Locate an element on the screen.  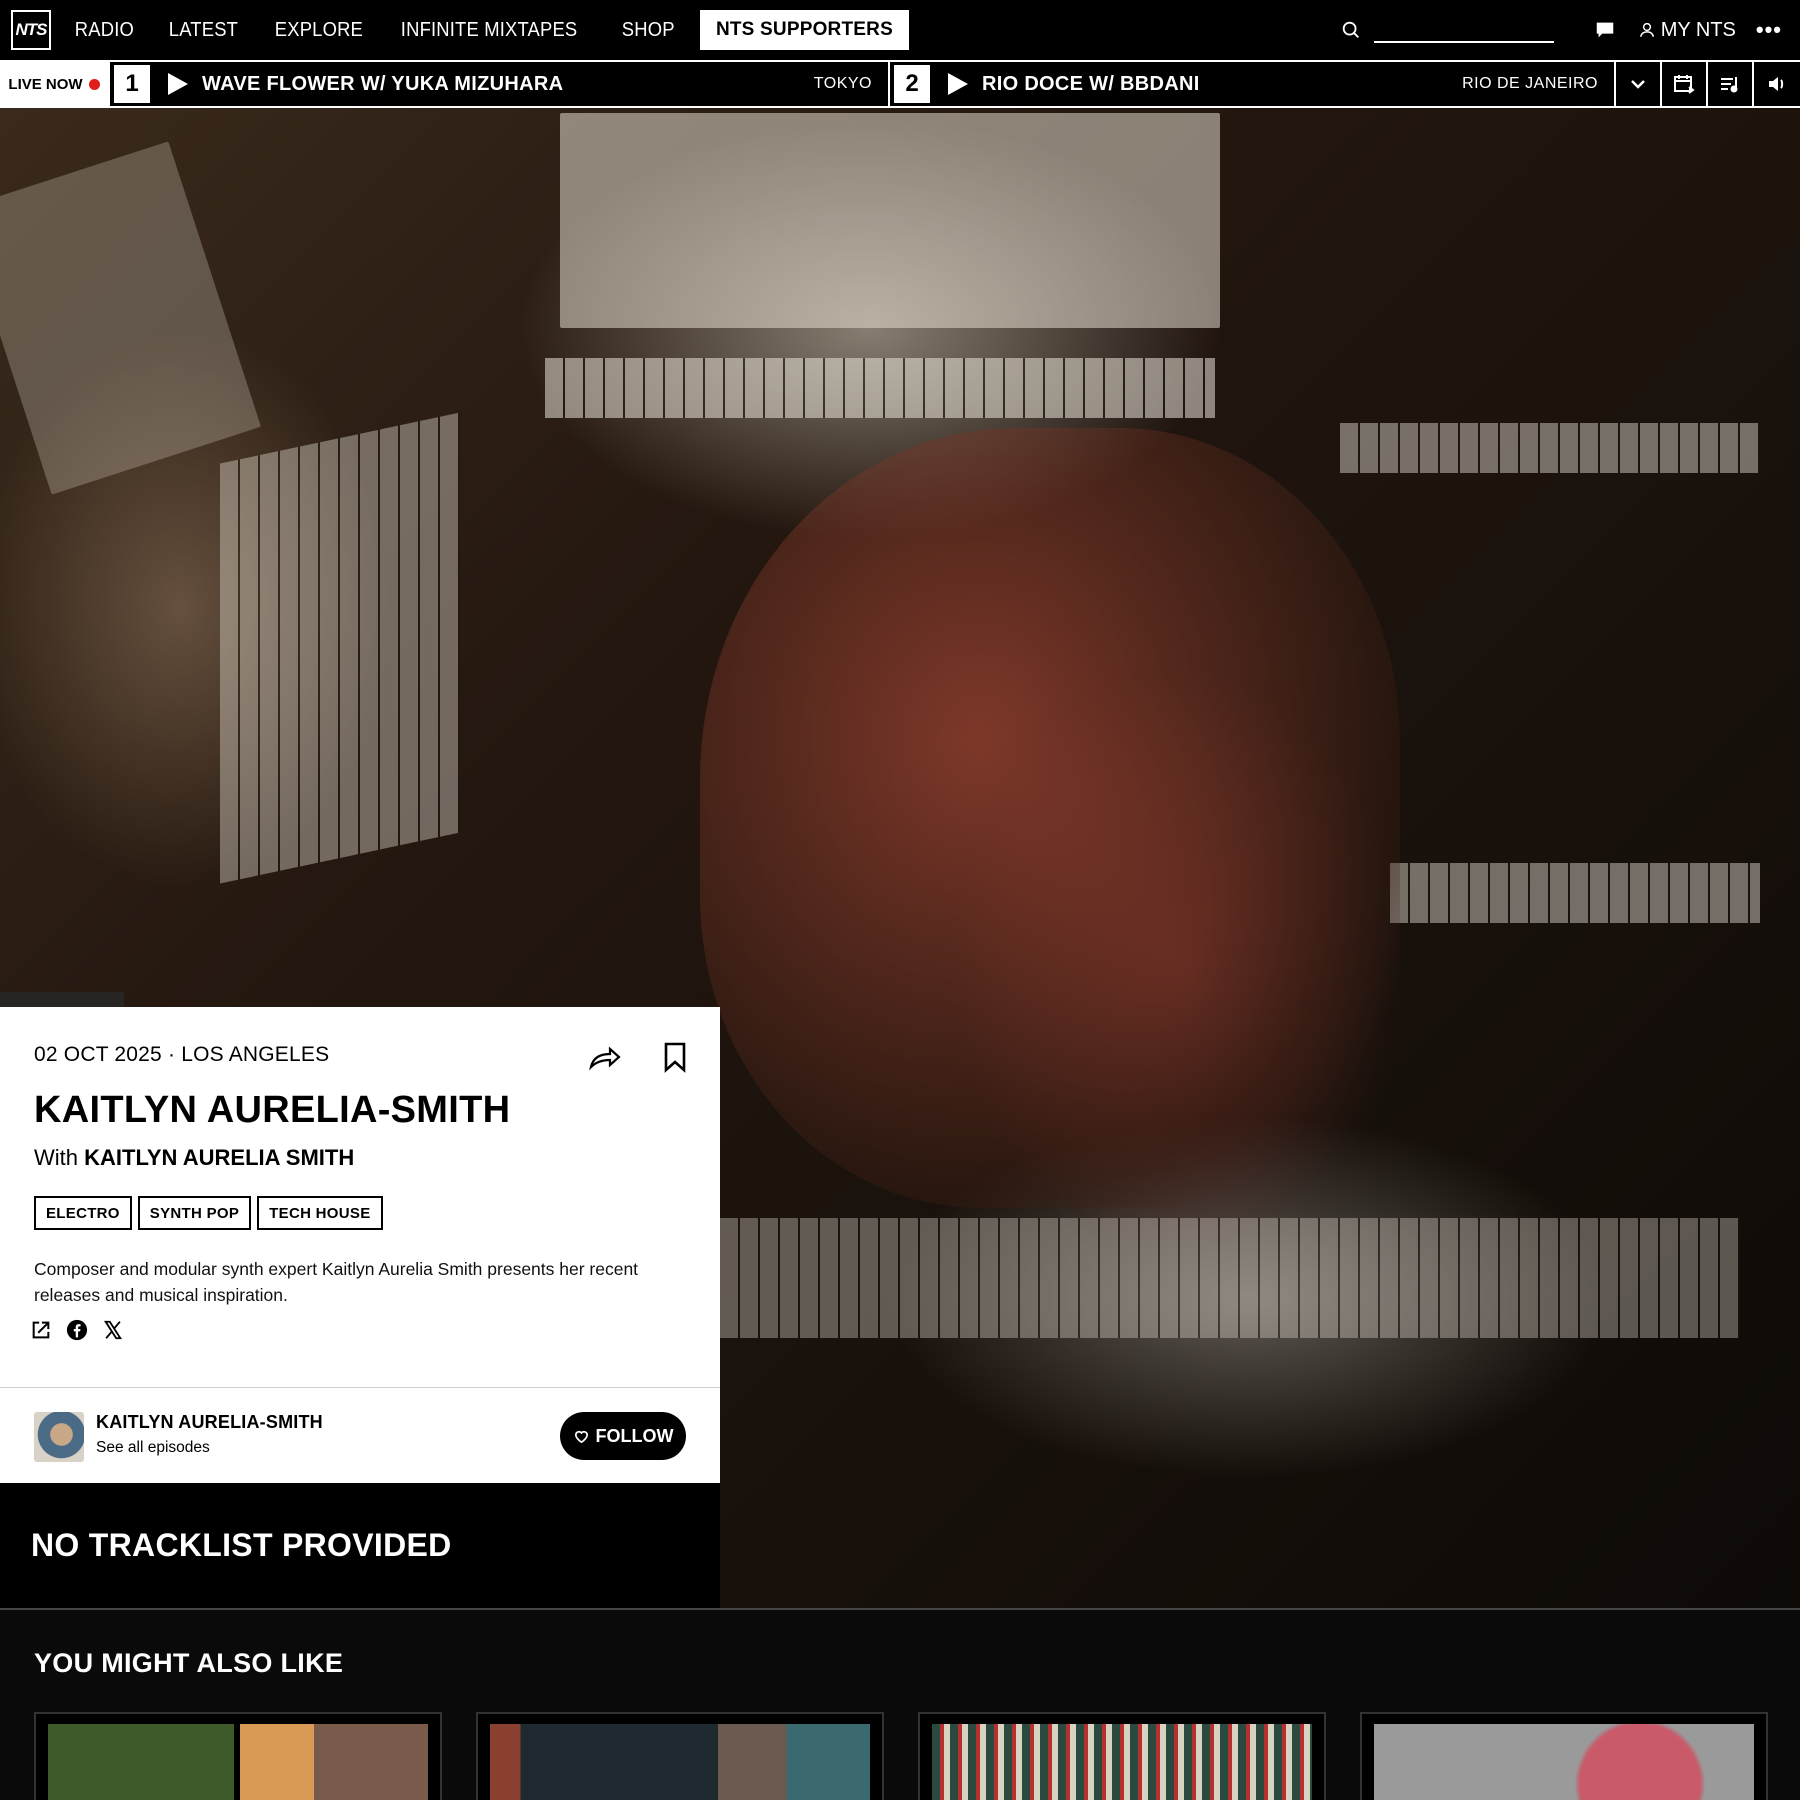
live-now-label: LIVE NOW is located at coordinates (55, 84).